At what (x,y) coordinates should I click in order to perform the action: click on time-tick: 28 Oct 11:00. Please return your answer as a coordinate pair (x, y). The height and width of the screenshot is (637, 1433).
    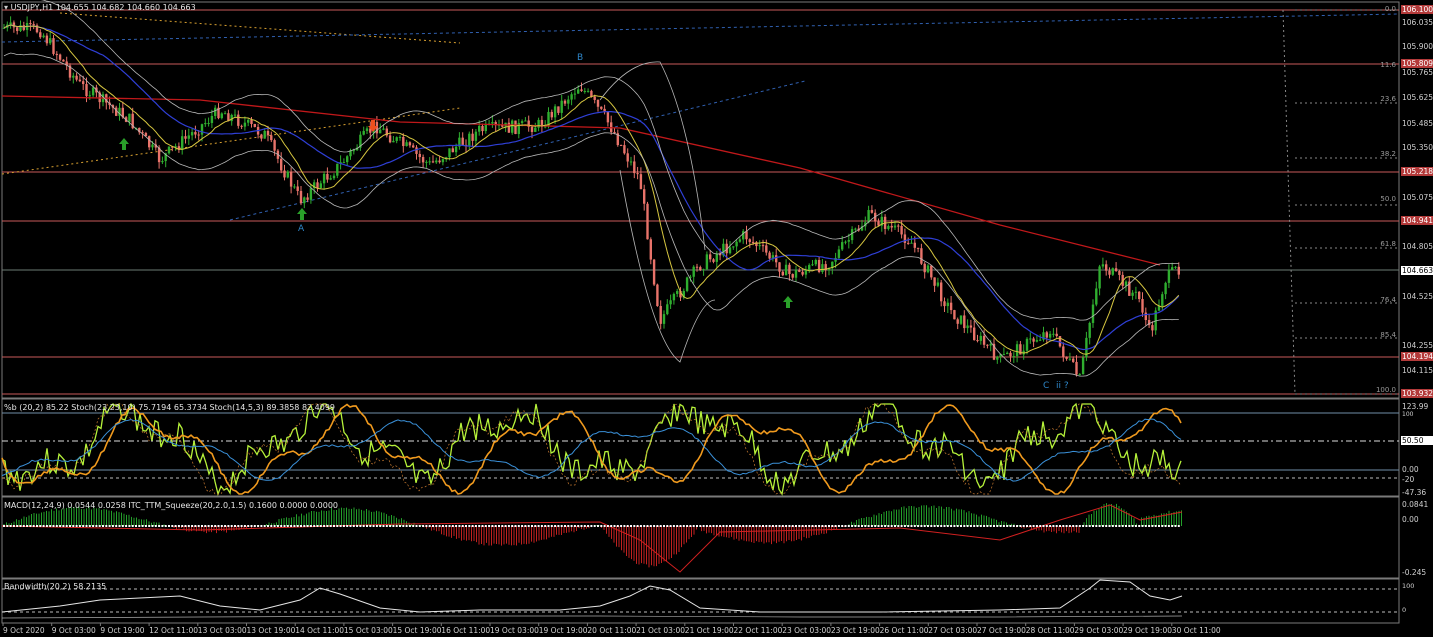
    Looking at the image, I should click on (1050, 630).